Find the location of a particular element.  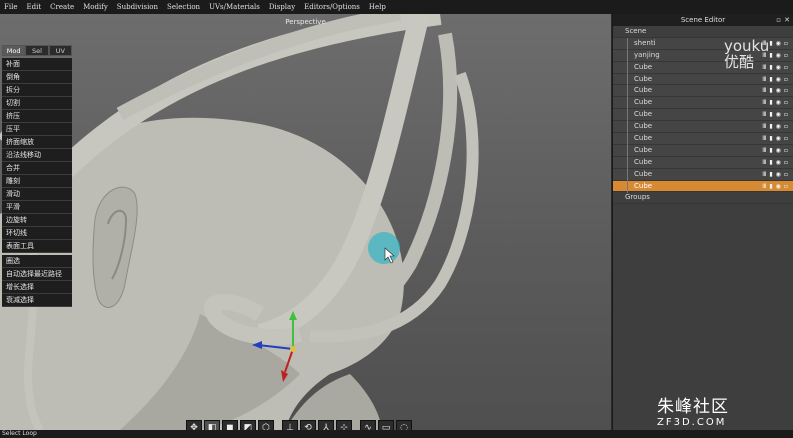

move-icon: ⊥ is located at coordinates (290, 425).